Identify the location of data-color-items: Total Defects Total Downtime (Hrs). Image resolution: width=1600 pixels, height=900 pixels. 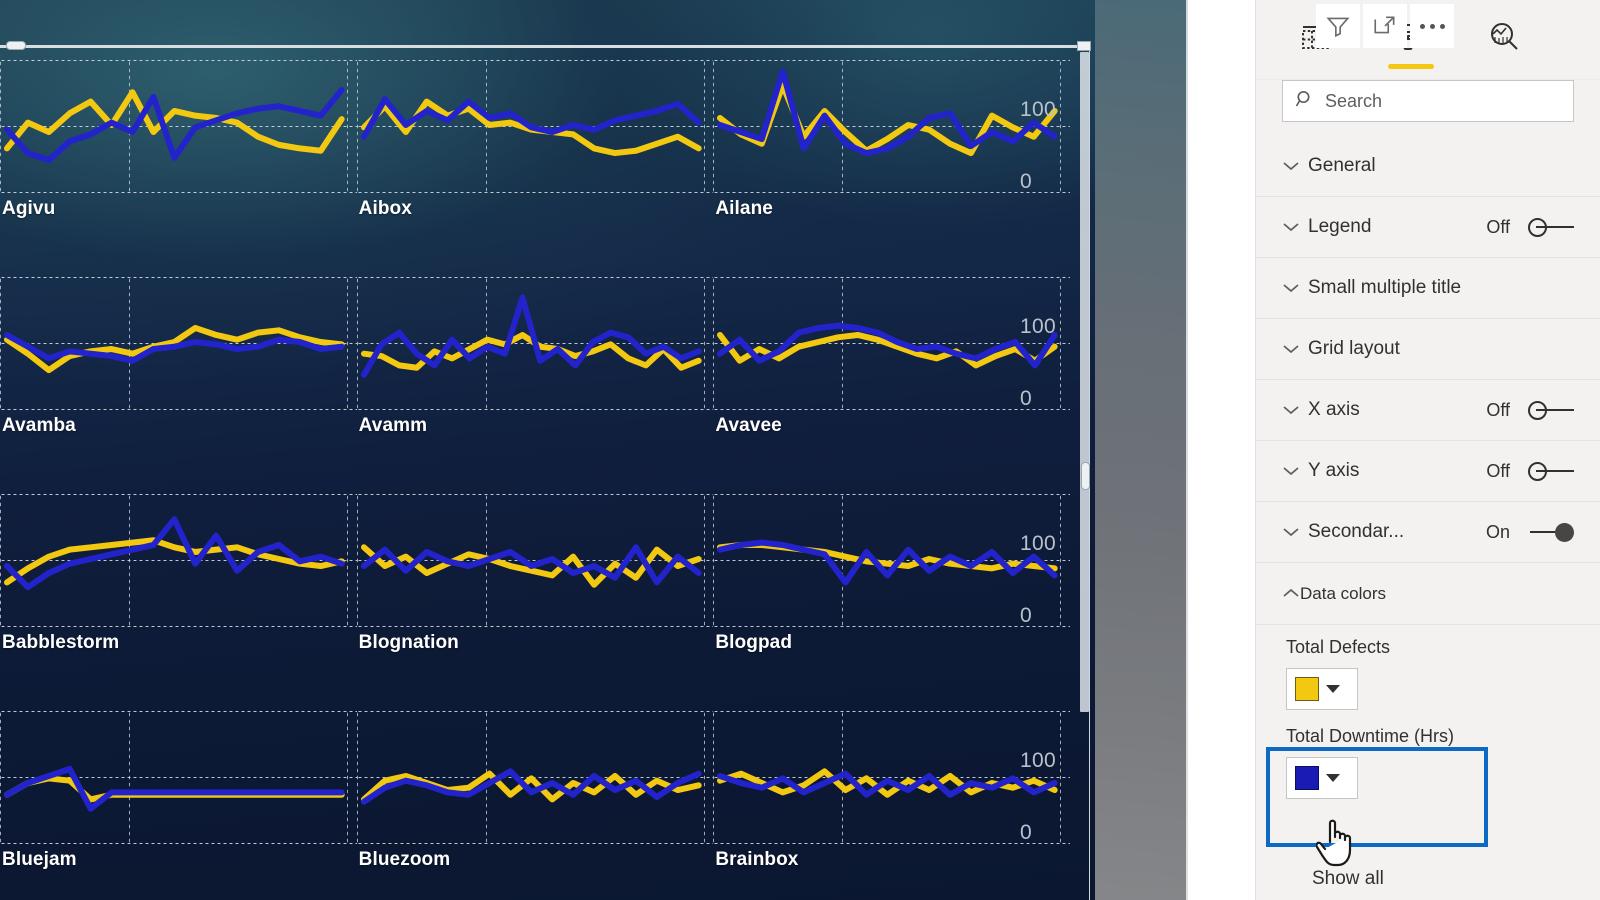
(1428, 714).